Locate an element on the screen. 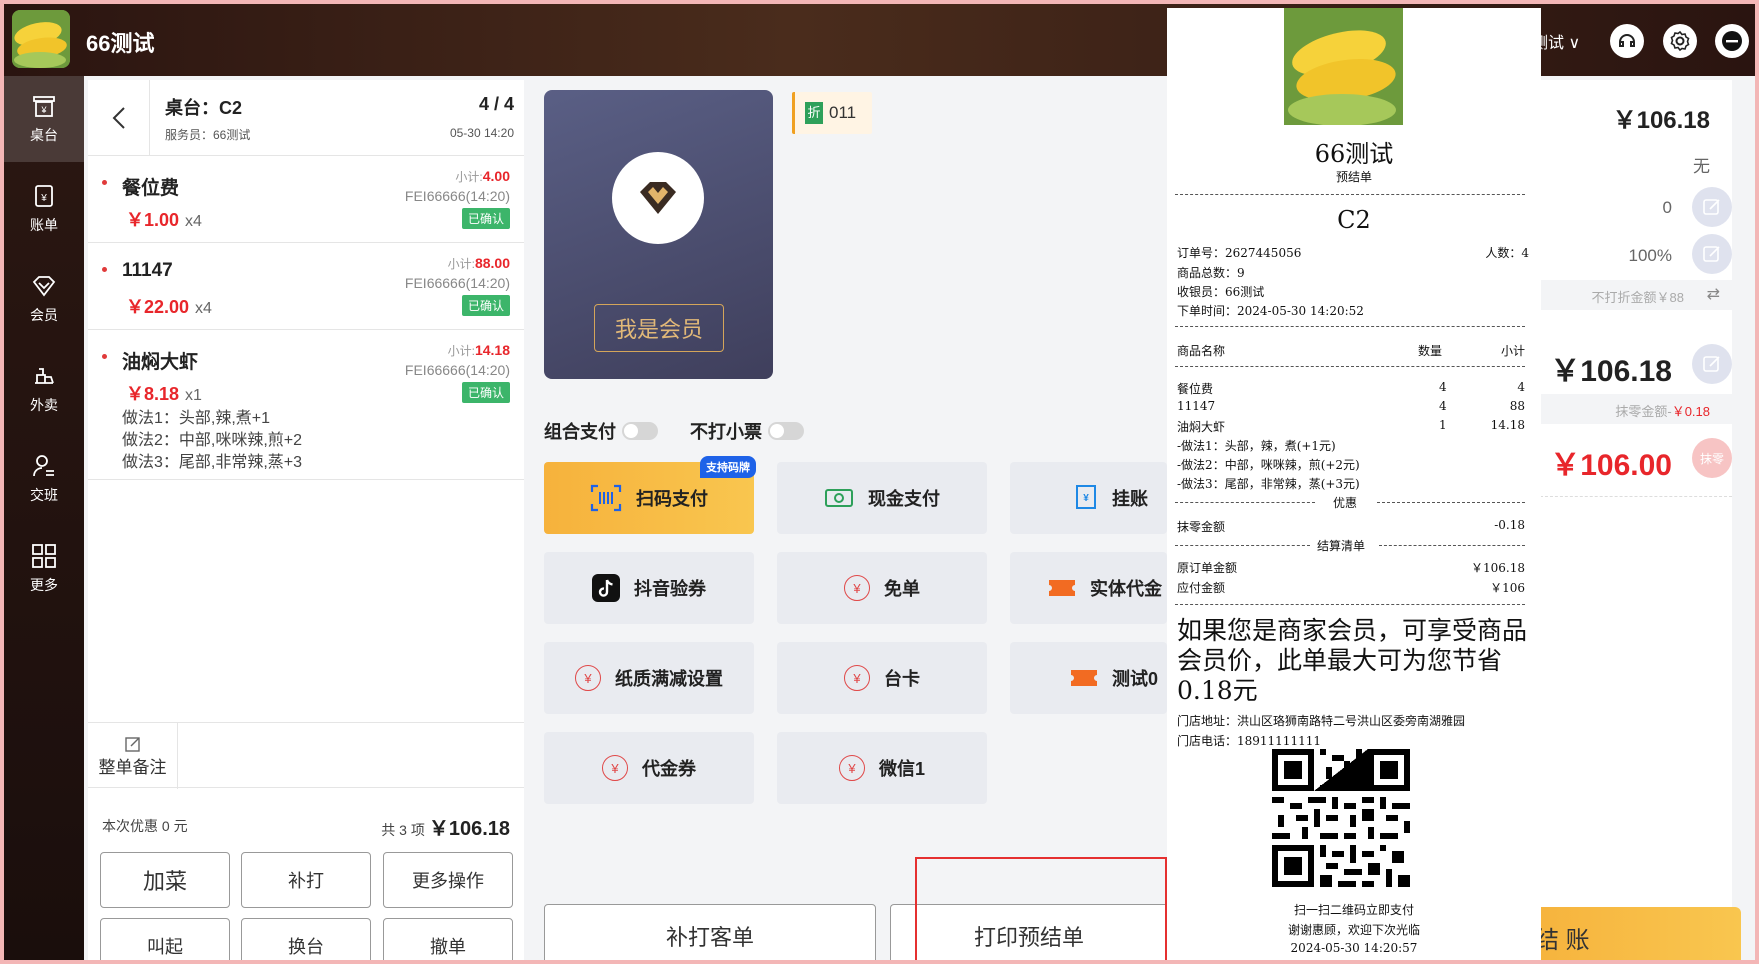 The height and width of the screenshot is (964, 1759). summary-none: 无 is located at coordinates (1701, 166).